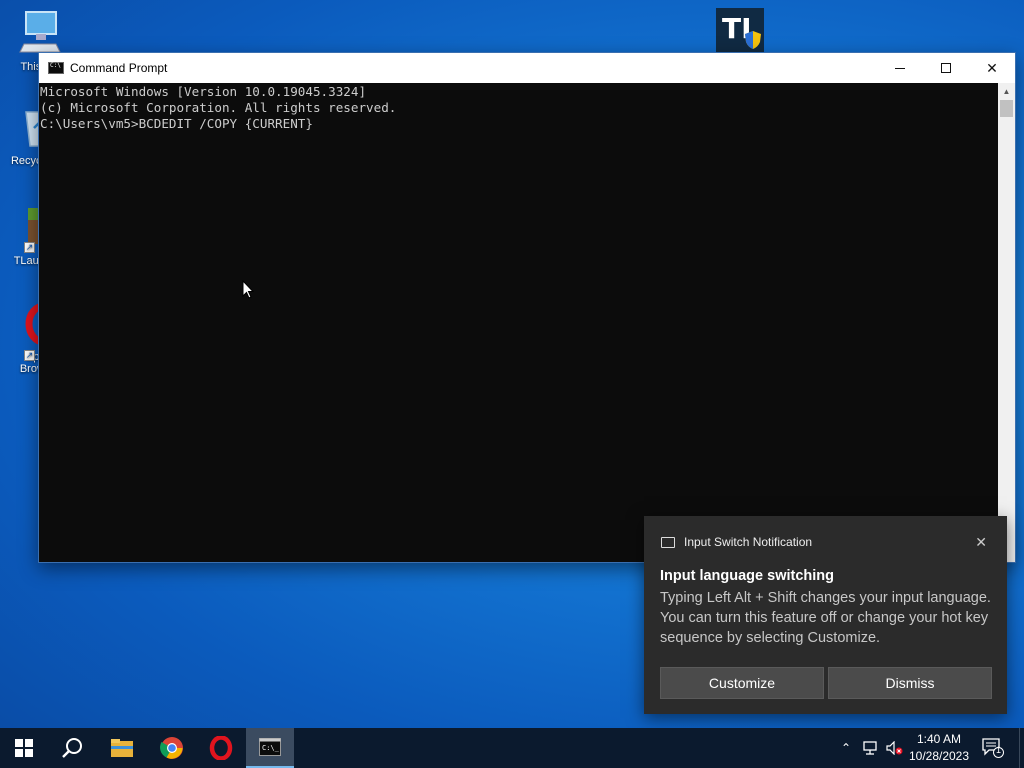 This screenshot has height=768, width=1024. I want to click on console-line: C:\Users\vm5>BCDEDIT /COPY {CURRENT}, so click(176, 123).